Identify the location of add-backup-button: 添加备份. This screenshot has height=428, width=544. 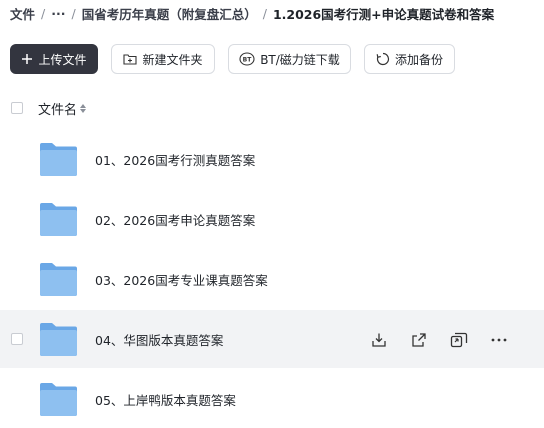
(409, 59).